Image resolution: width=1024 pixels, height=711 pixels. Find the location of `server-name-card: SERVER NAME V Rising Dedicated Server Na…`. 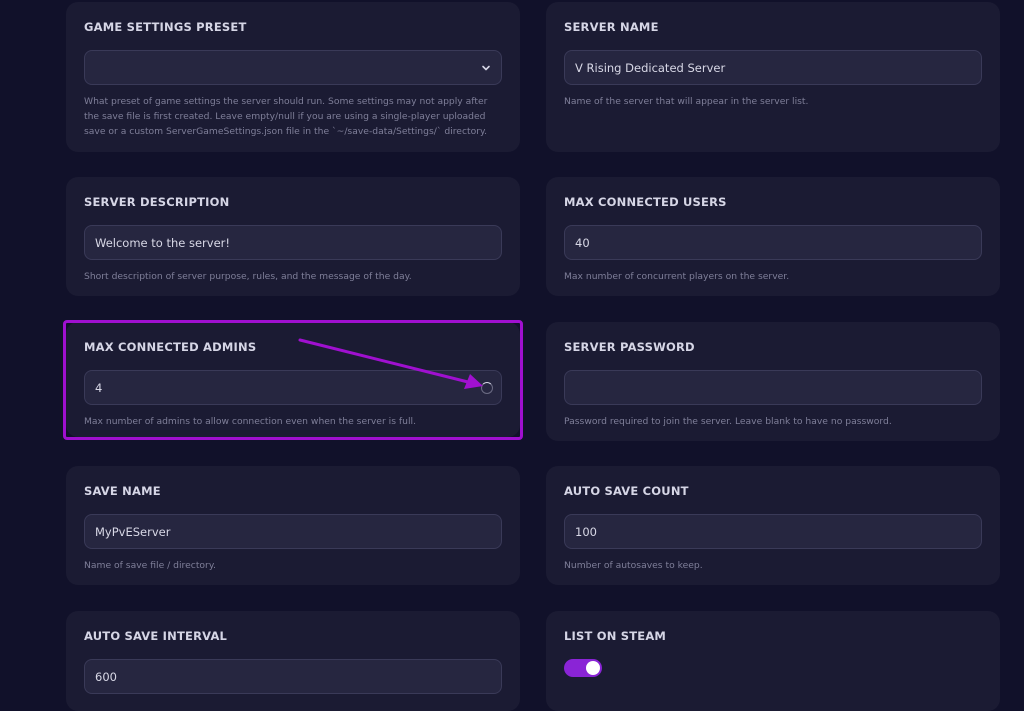

server-name-card: SERVER NAME V Rising Dedicated Server Na… is located at coordinates (773, 77).